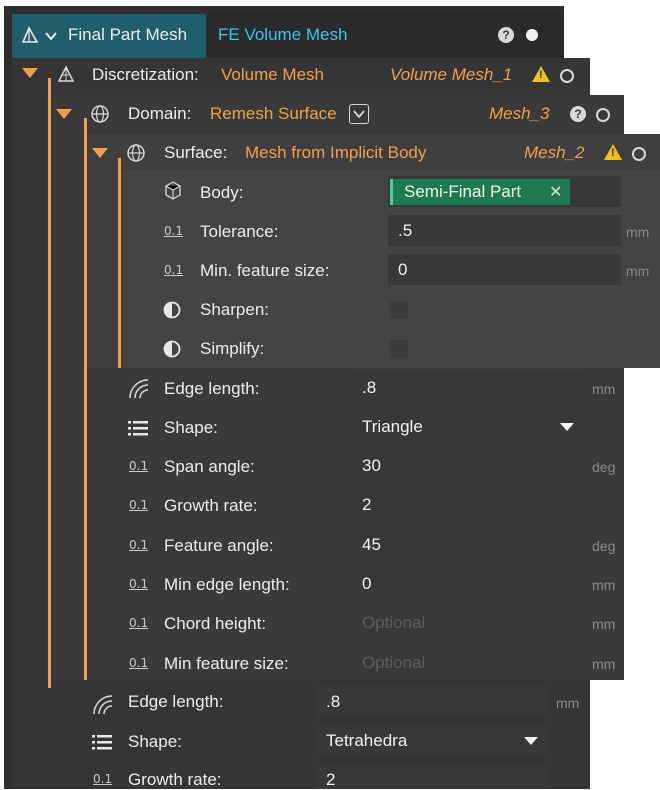  Describe the element at coordinates (234, 309) in the screenshot. I see `sharpen-label: Sharpen:` at that location.